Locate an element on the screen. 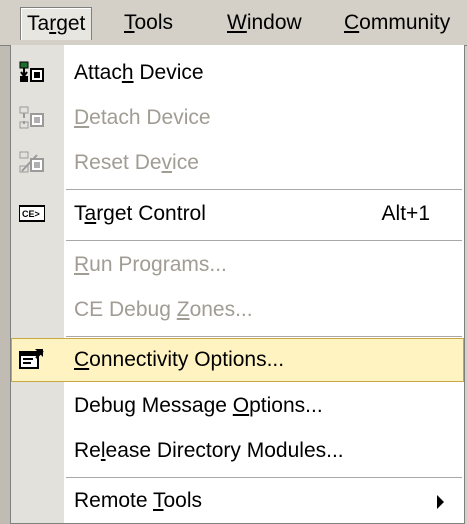  menu-item-remote-tools: Remote Tools is located at coordinates (237, 501).